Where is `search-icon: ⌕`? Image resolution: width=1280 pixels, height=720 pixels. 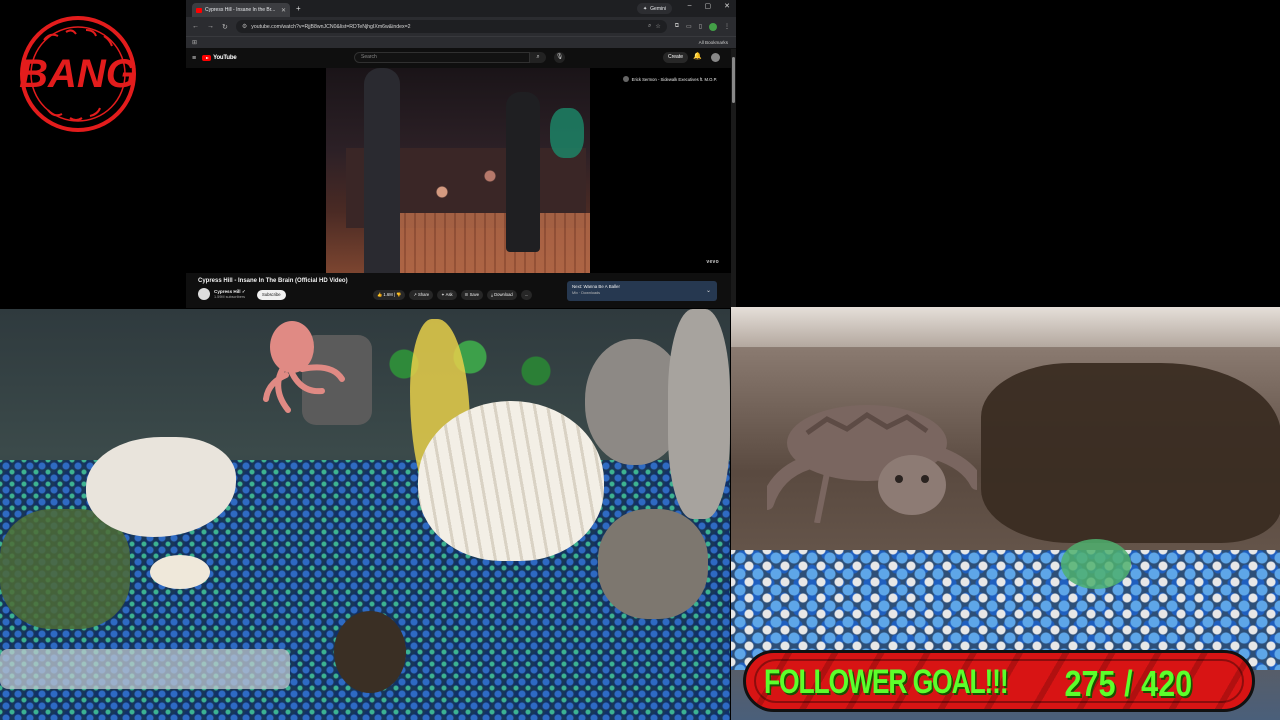
search-icon: ⌕ is located at coordinates (538, 57).